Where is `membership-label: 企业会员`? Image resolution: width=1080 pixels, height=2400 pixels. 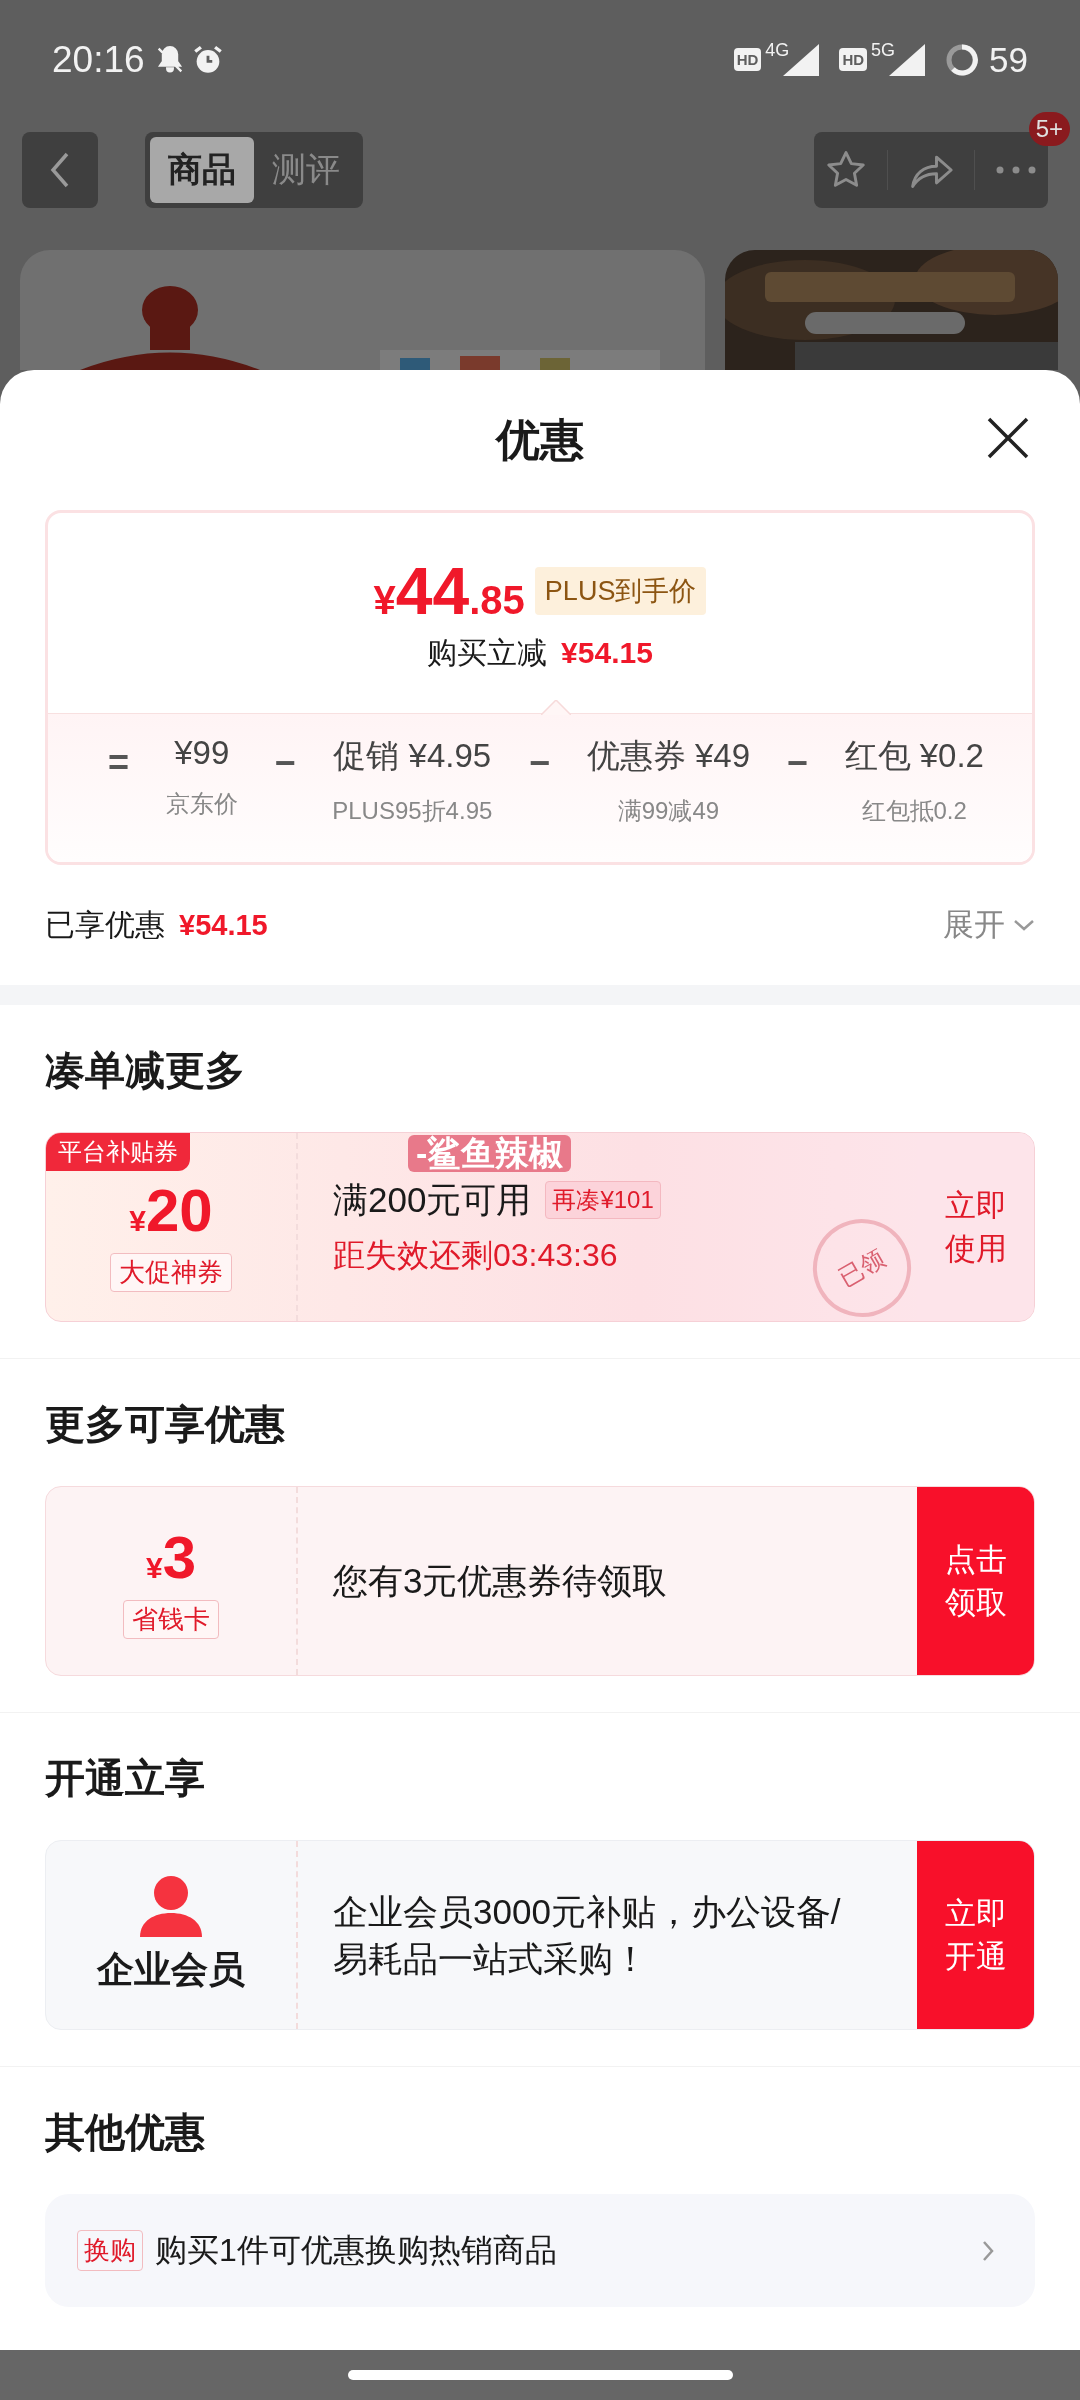
membership-label: 企业会员 is located at coordinates (171, 1970).